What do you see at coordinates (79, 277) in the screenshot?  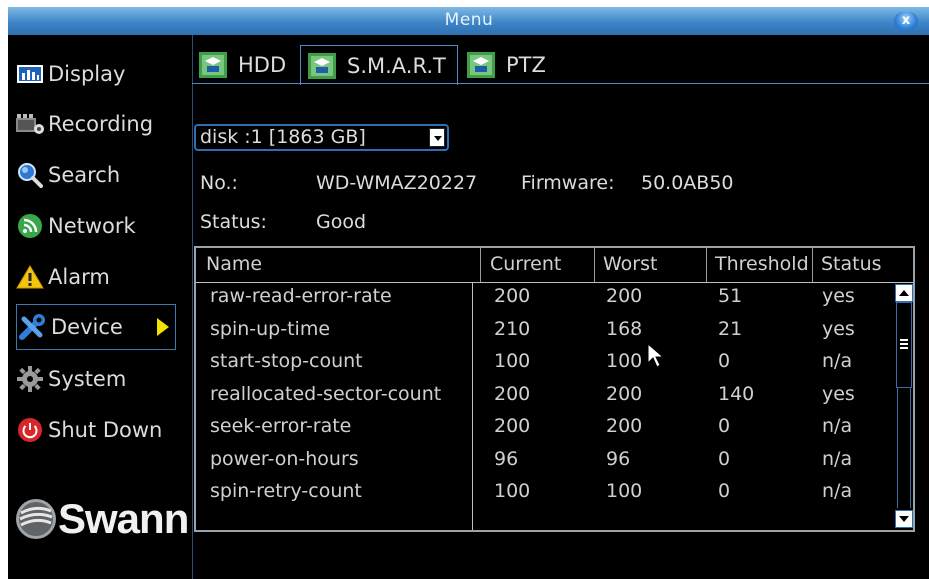 I see `sidebar-item-label: Alarm` at bounding box center [79, 277].